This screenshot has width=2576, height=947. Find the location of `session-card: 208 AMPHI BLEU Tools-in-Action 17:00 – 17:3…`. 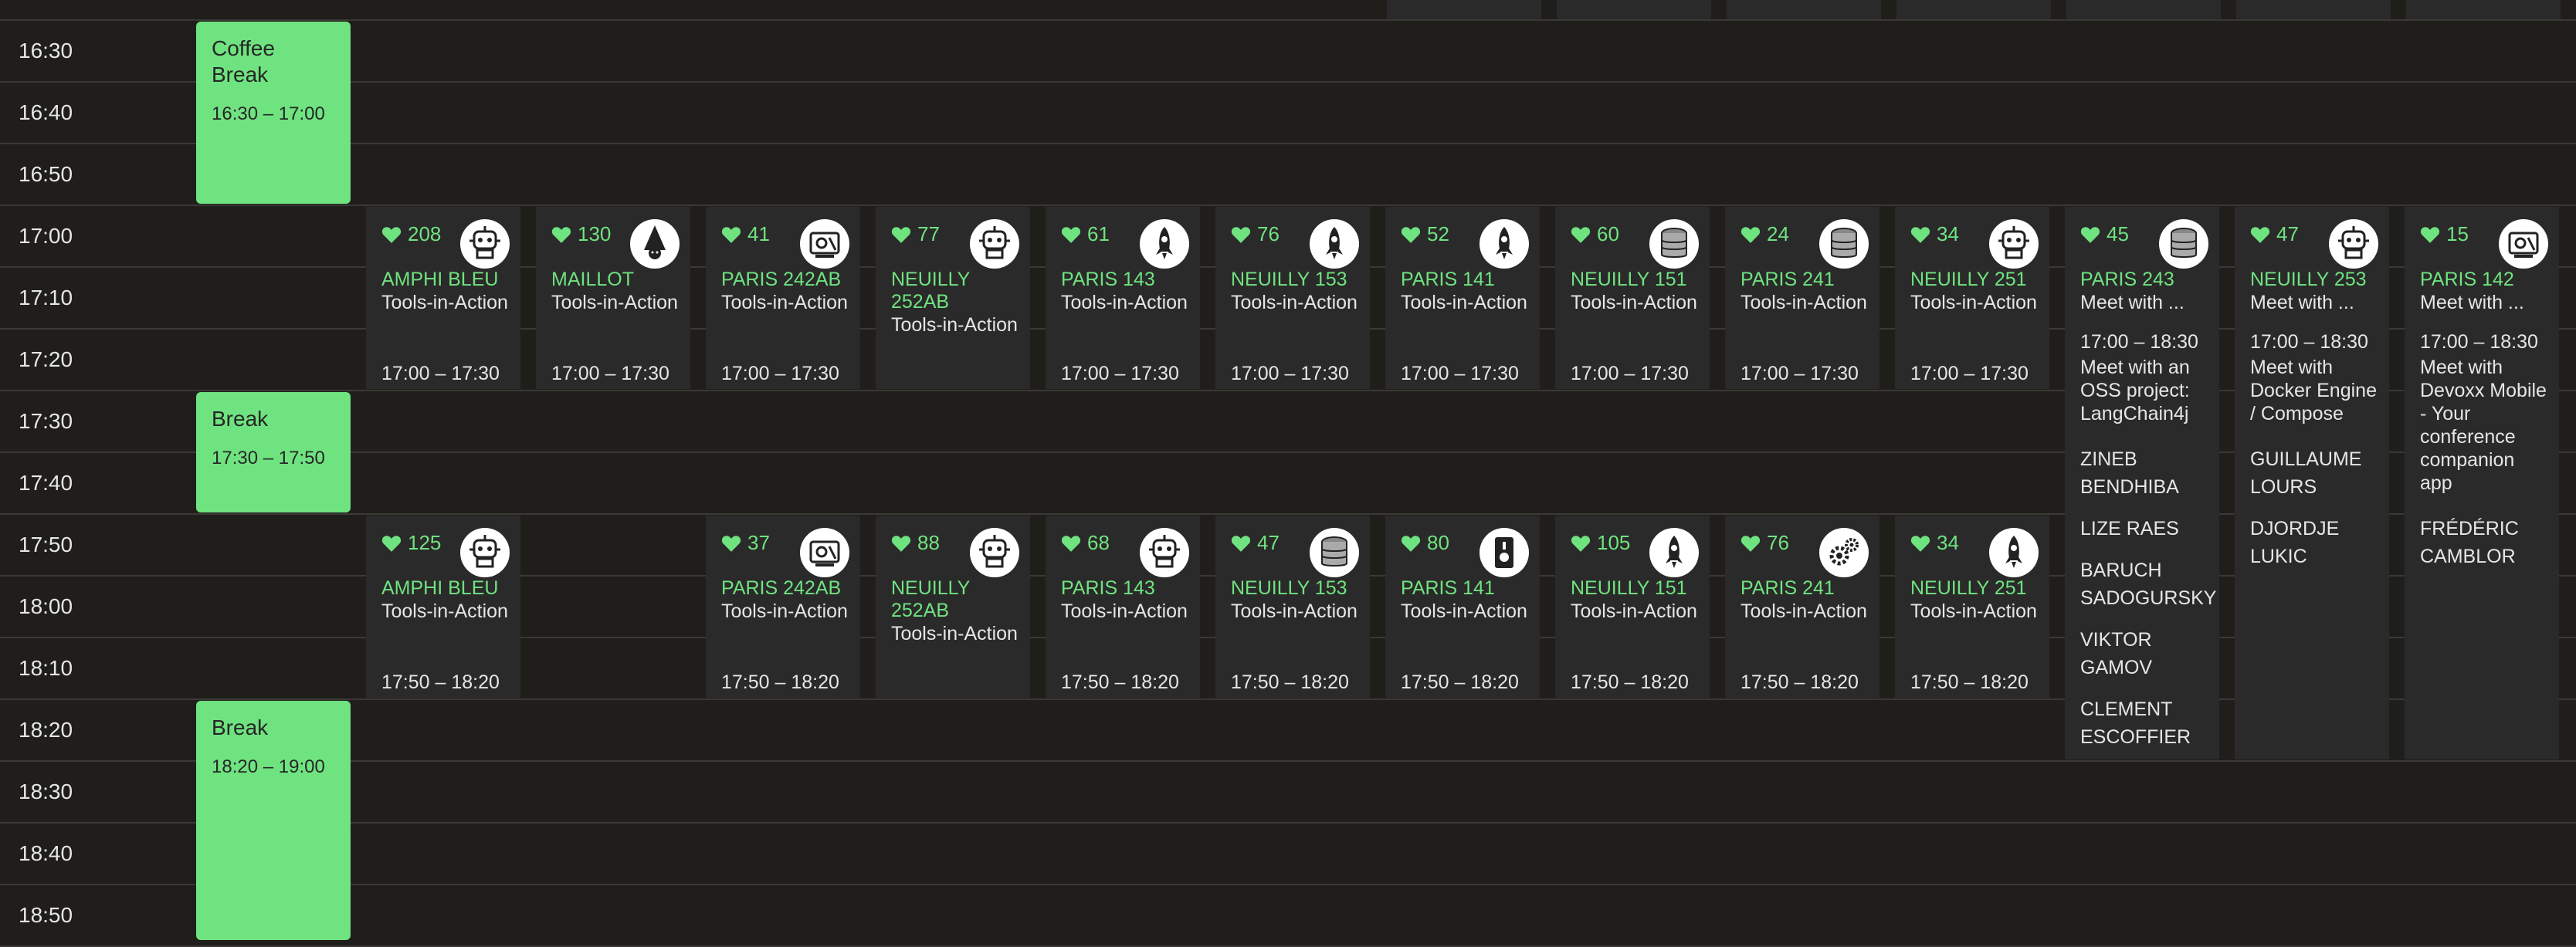

session-card: 208 AMPHI BLEU Tools-in-Action 17:00 – 17:3… is located at coordinates (443, 298).